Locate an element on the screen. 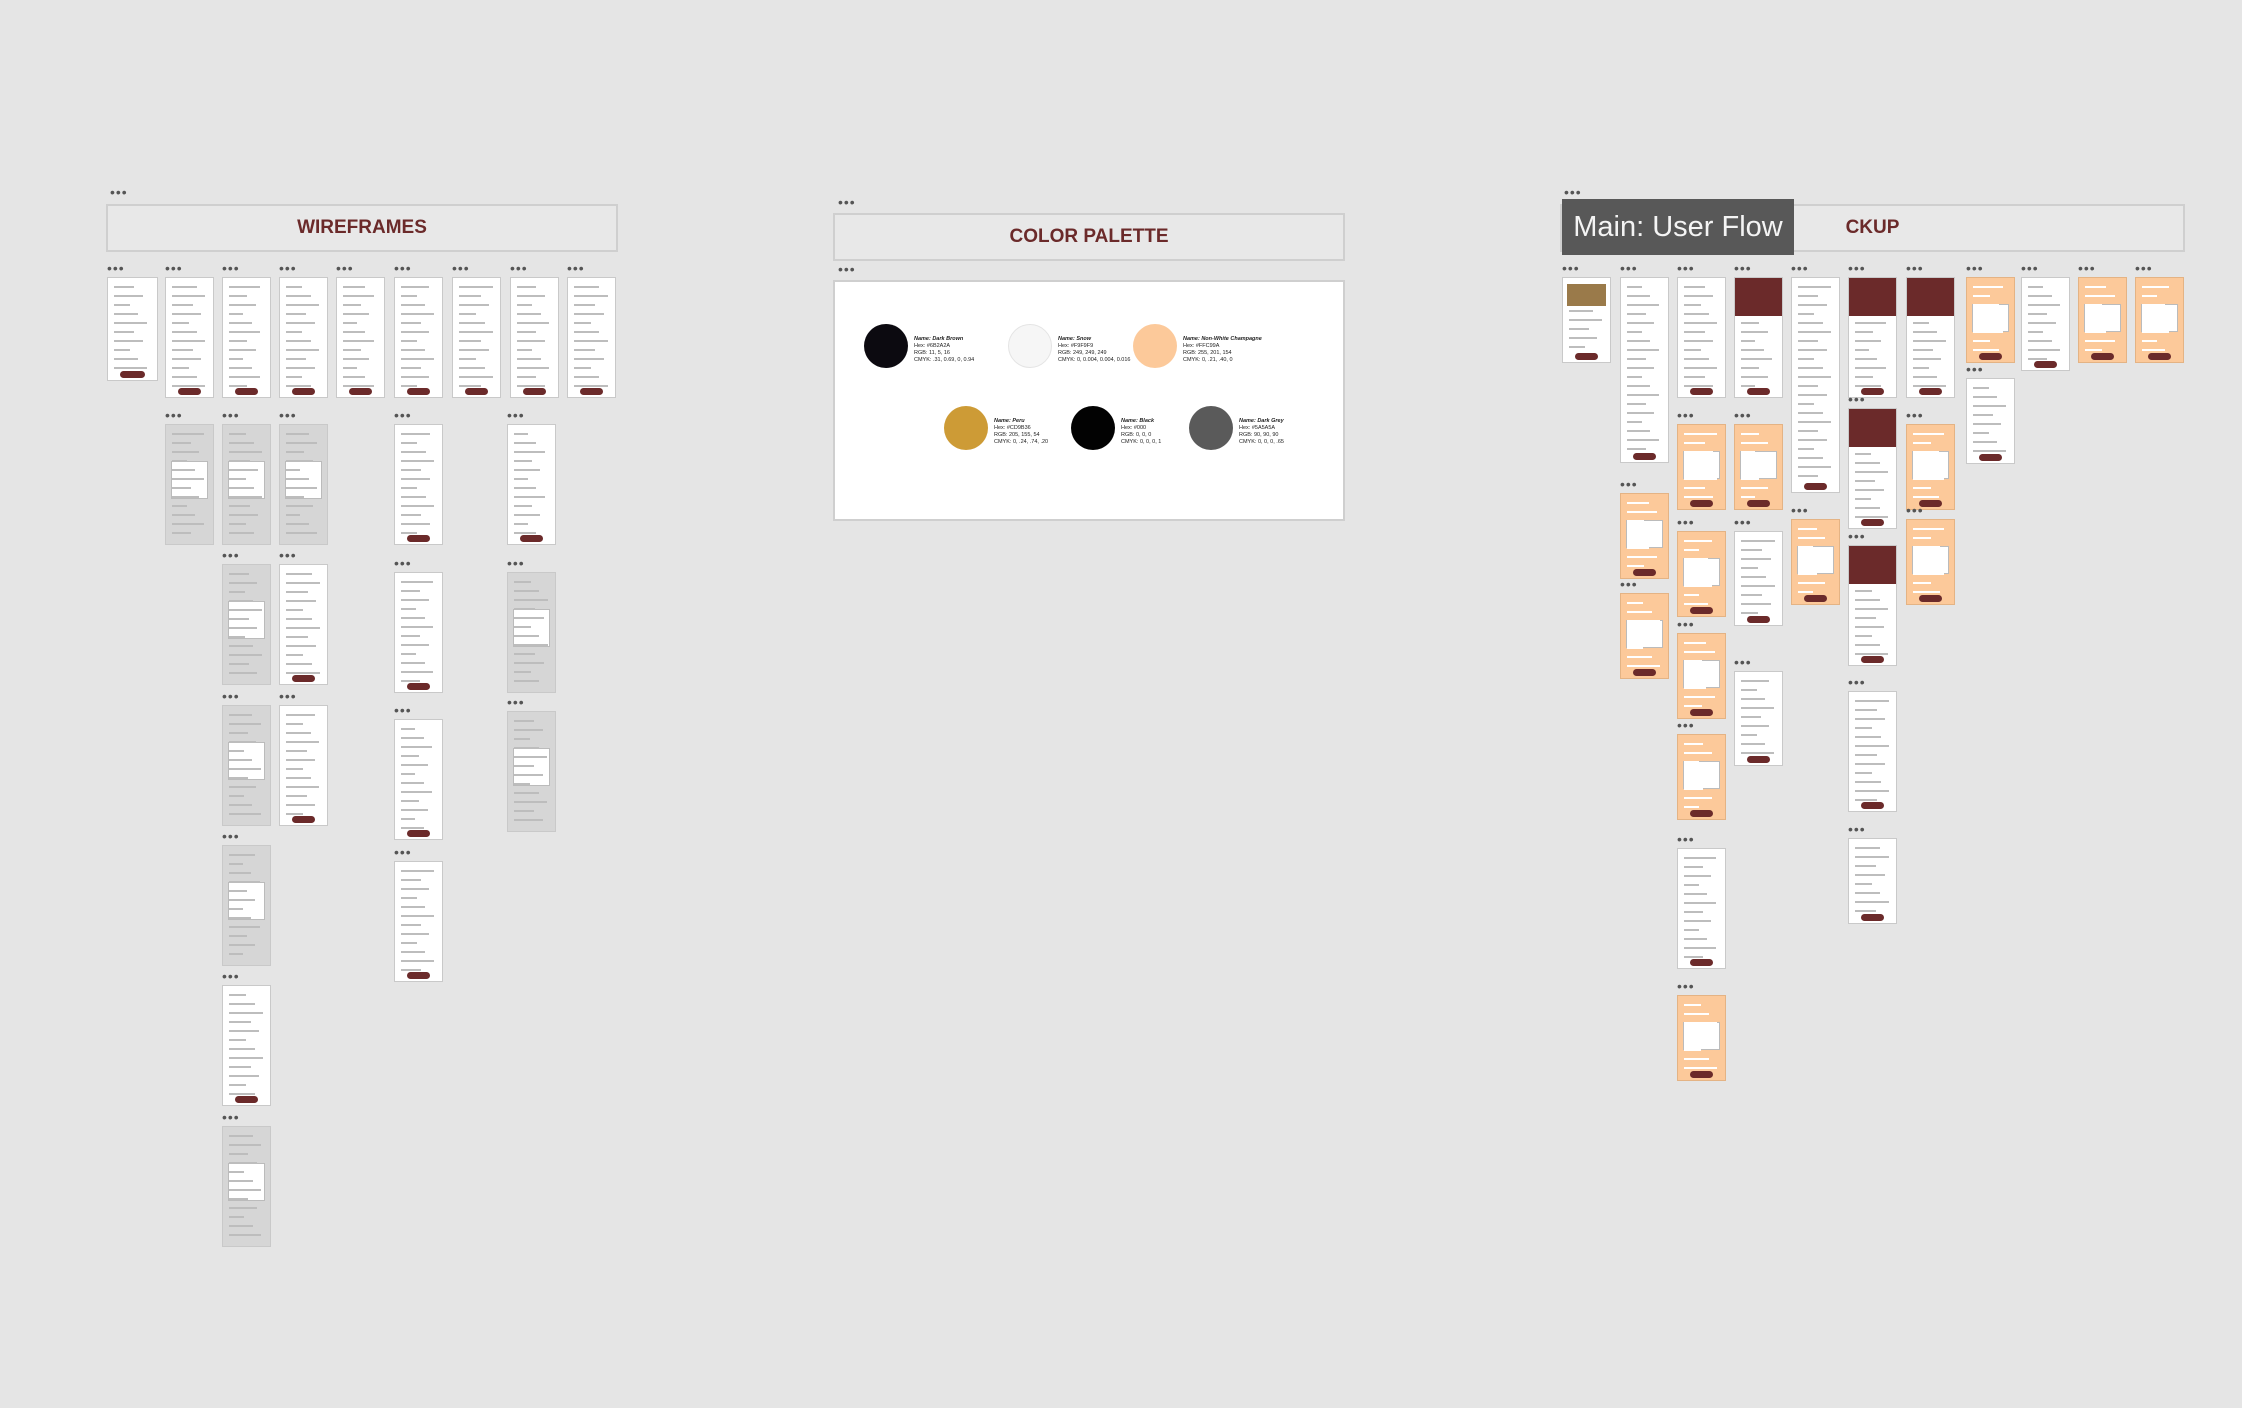  swatch-peru is located at coordinates (966, 428).